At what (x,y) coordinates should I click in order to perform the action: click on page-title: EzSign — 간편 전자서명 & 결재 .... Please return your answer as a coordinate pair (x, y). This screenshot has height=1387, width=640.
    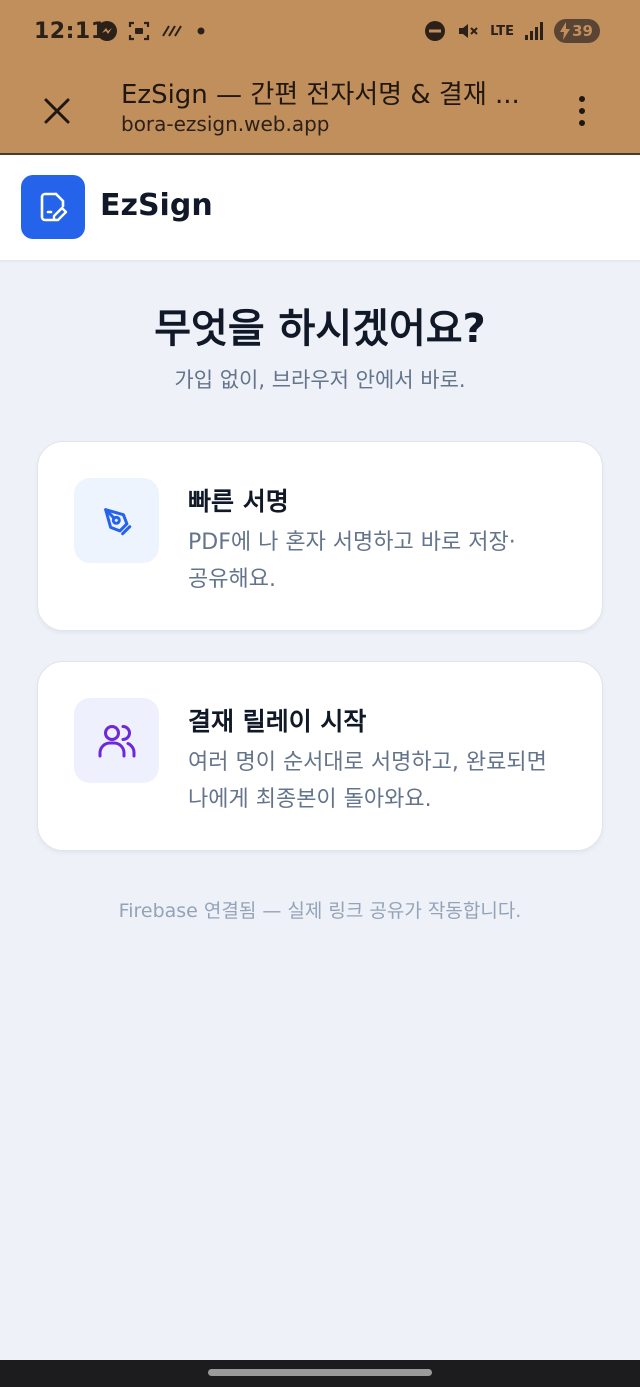
    Looking at the image, I should click on (320, 95).